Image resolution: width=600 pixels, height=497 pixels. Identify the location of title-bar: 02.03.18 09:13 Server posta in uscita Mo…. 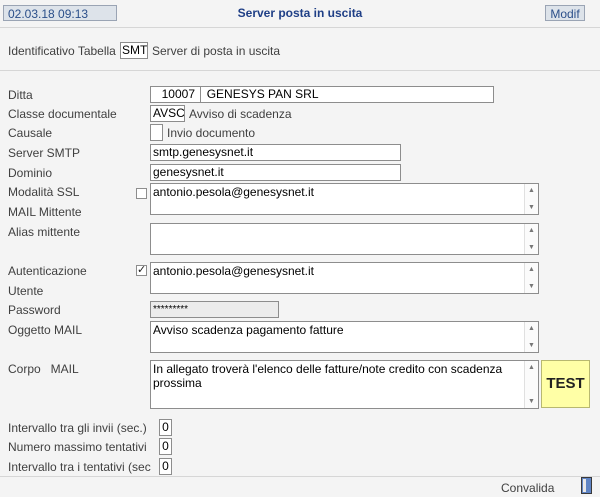
(300, 13).